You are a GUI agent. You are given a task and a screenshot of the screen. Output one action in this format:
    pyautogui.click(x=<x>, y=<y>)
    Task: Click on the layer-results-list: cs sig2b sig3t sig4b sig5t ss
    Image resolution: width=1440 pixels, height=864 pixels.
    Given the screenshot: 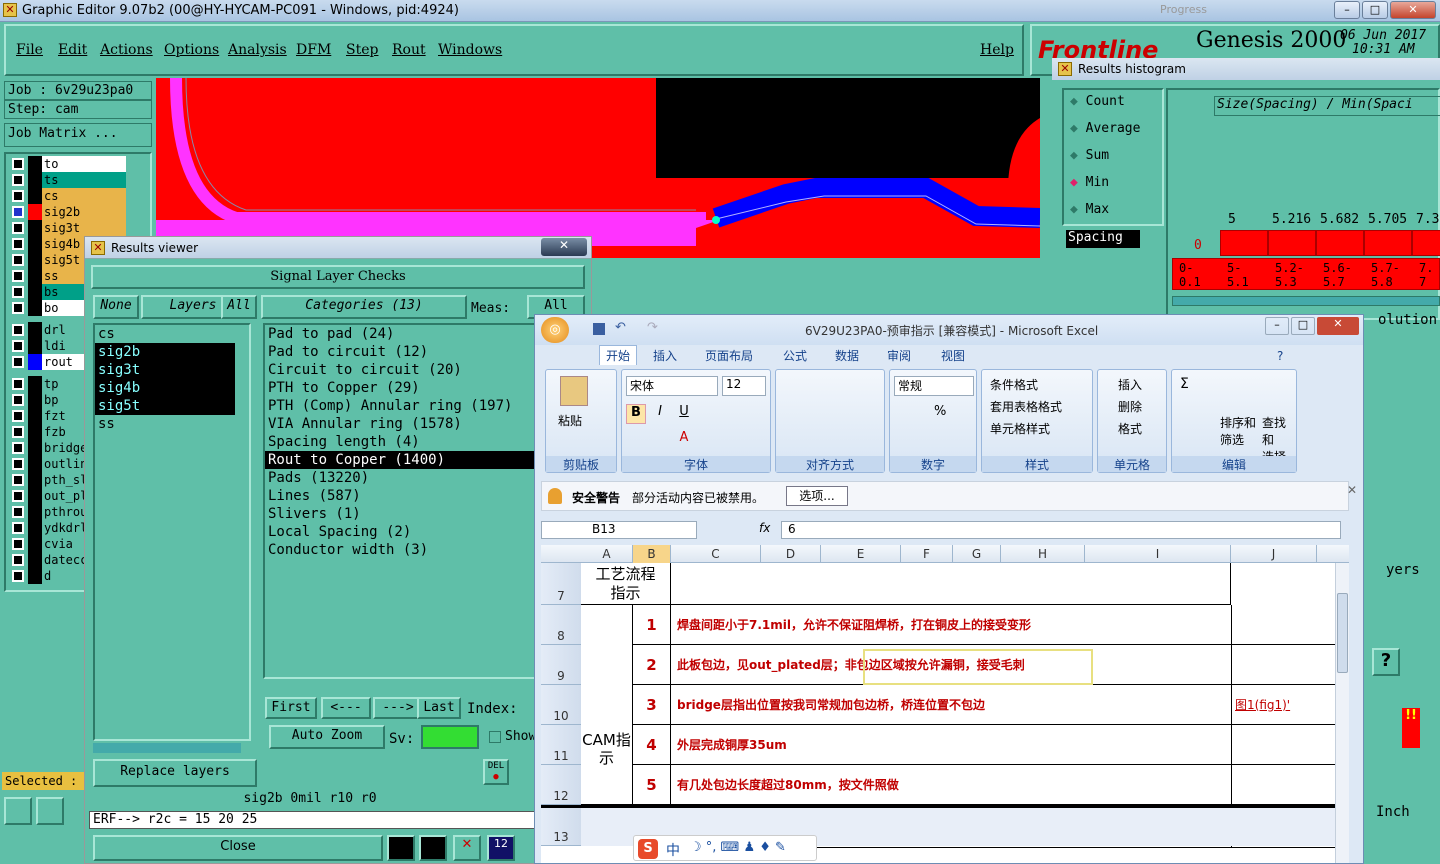 What is the action you would take?
    pyautogui.click(x=172, y=532)
    